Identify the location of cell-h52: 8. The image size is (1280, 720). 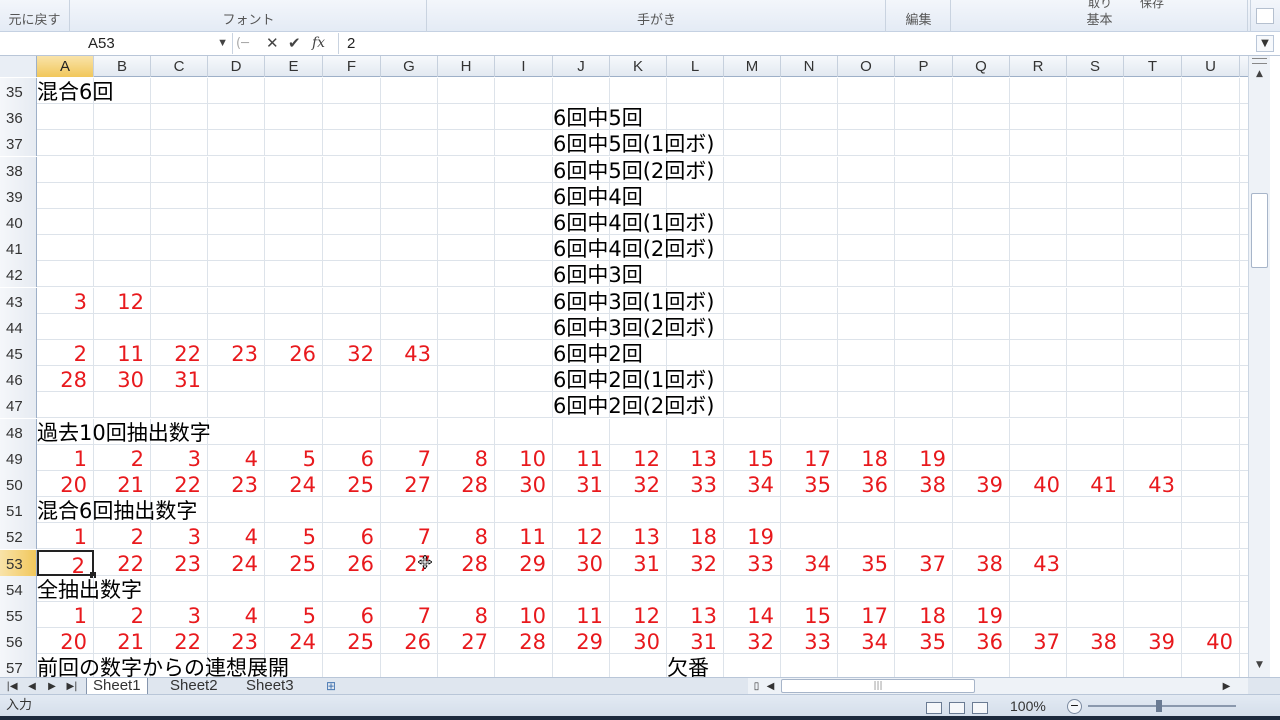
(466, 536).